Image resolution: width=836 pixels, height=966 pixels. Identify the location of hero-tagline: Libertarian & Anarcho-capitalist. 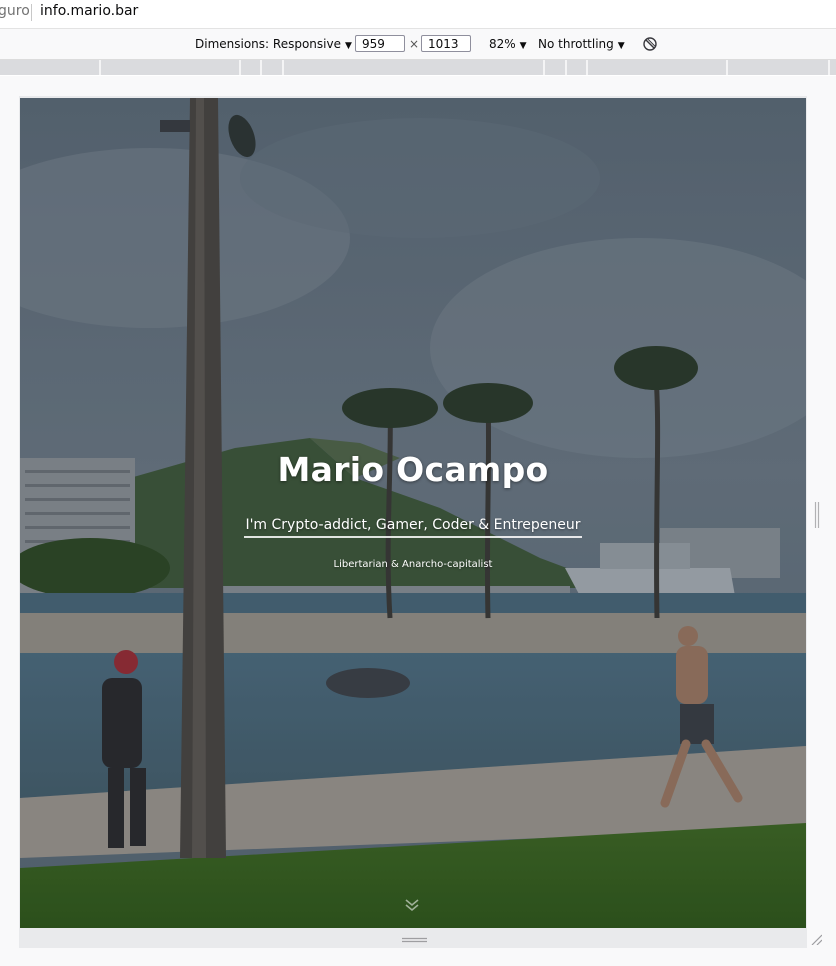
(413, 564).